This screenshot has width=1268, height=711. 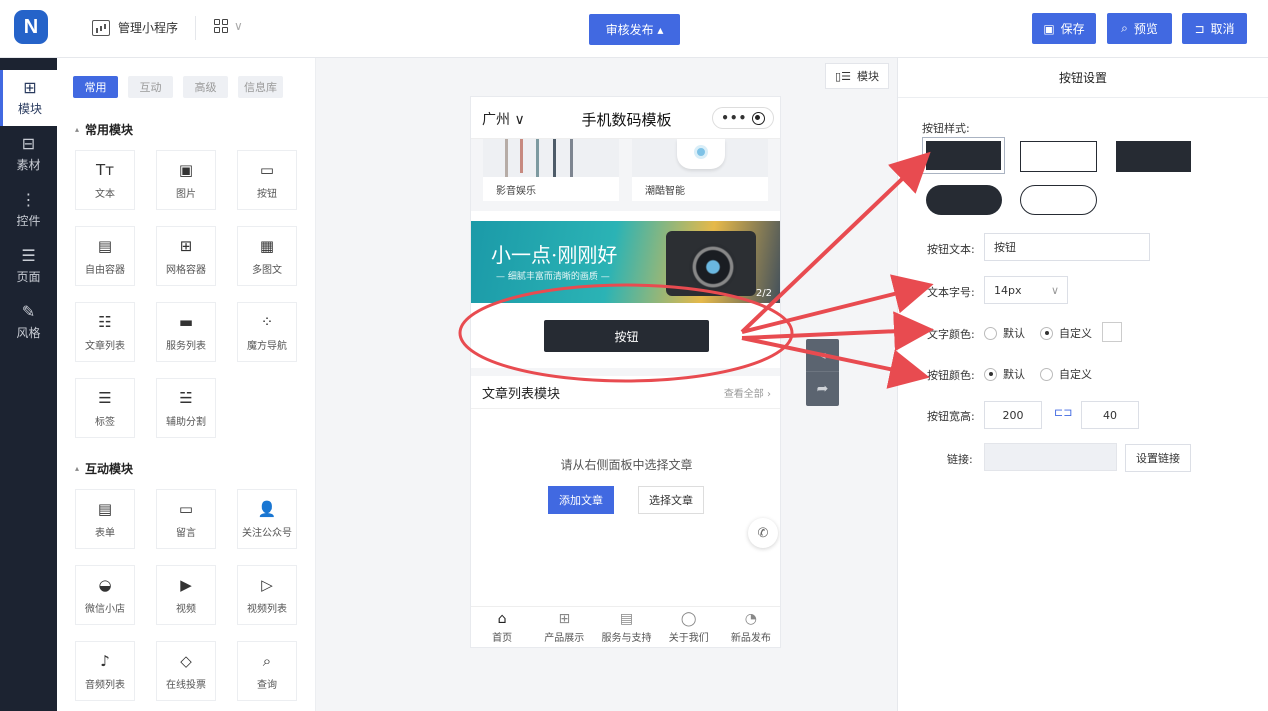 What do you see at coordinates (105, 671) in the screenshot?
I see `module-item: ♪ 音频列表` at bounding box center [105, 671].